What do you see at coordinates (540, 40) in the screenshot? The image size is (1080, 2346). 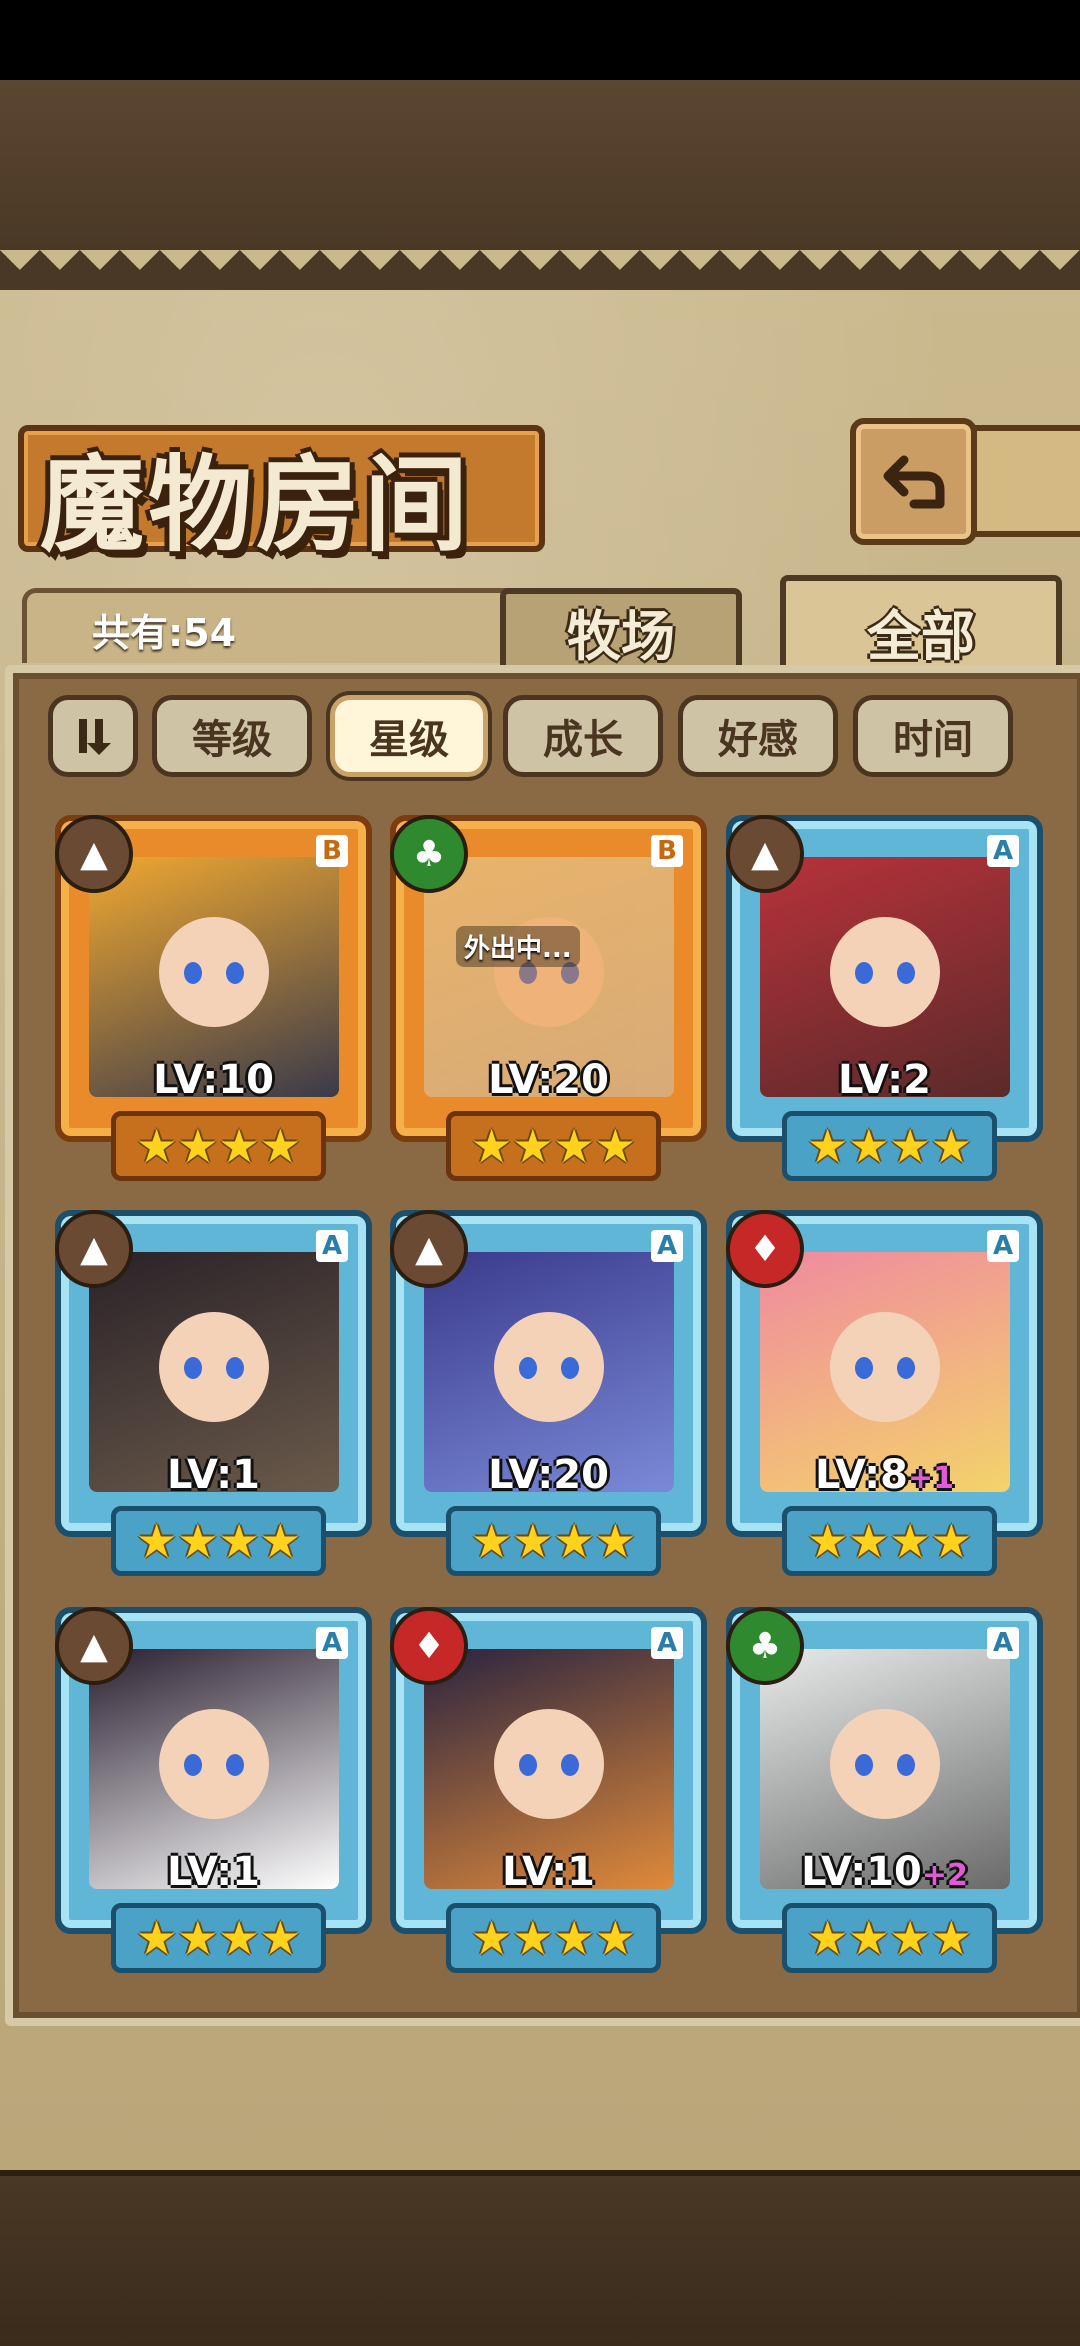 I see `status-bar` at bounding box center [540, 40].